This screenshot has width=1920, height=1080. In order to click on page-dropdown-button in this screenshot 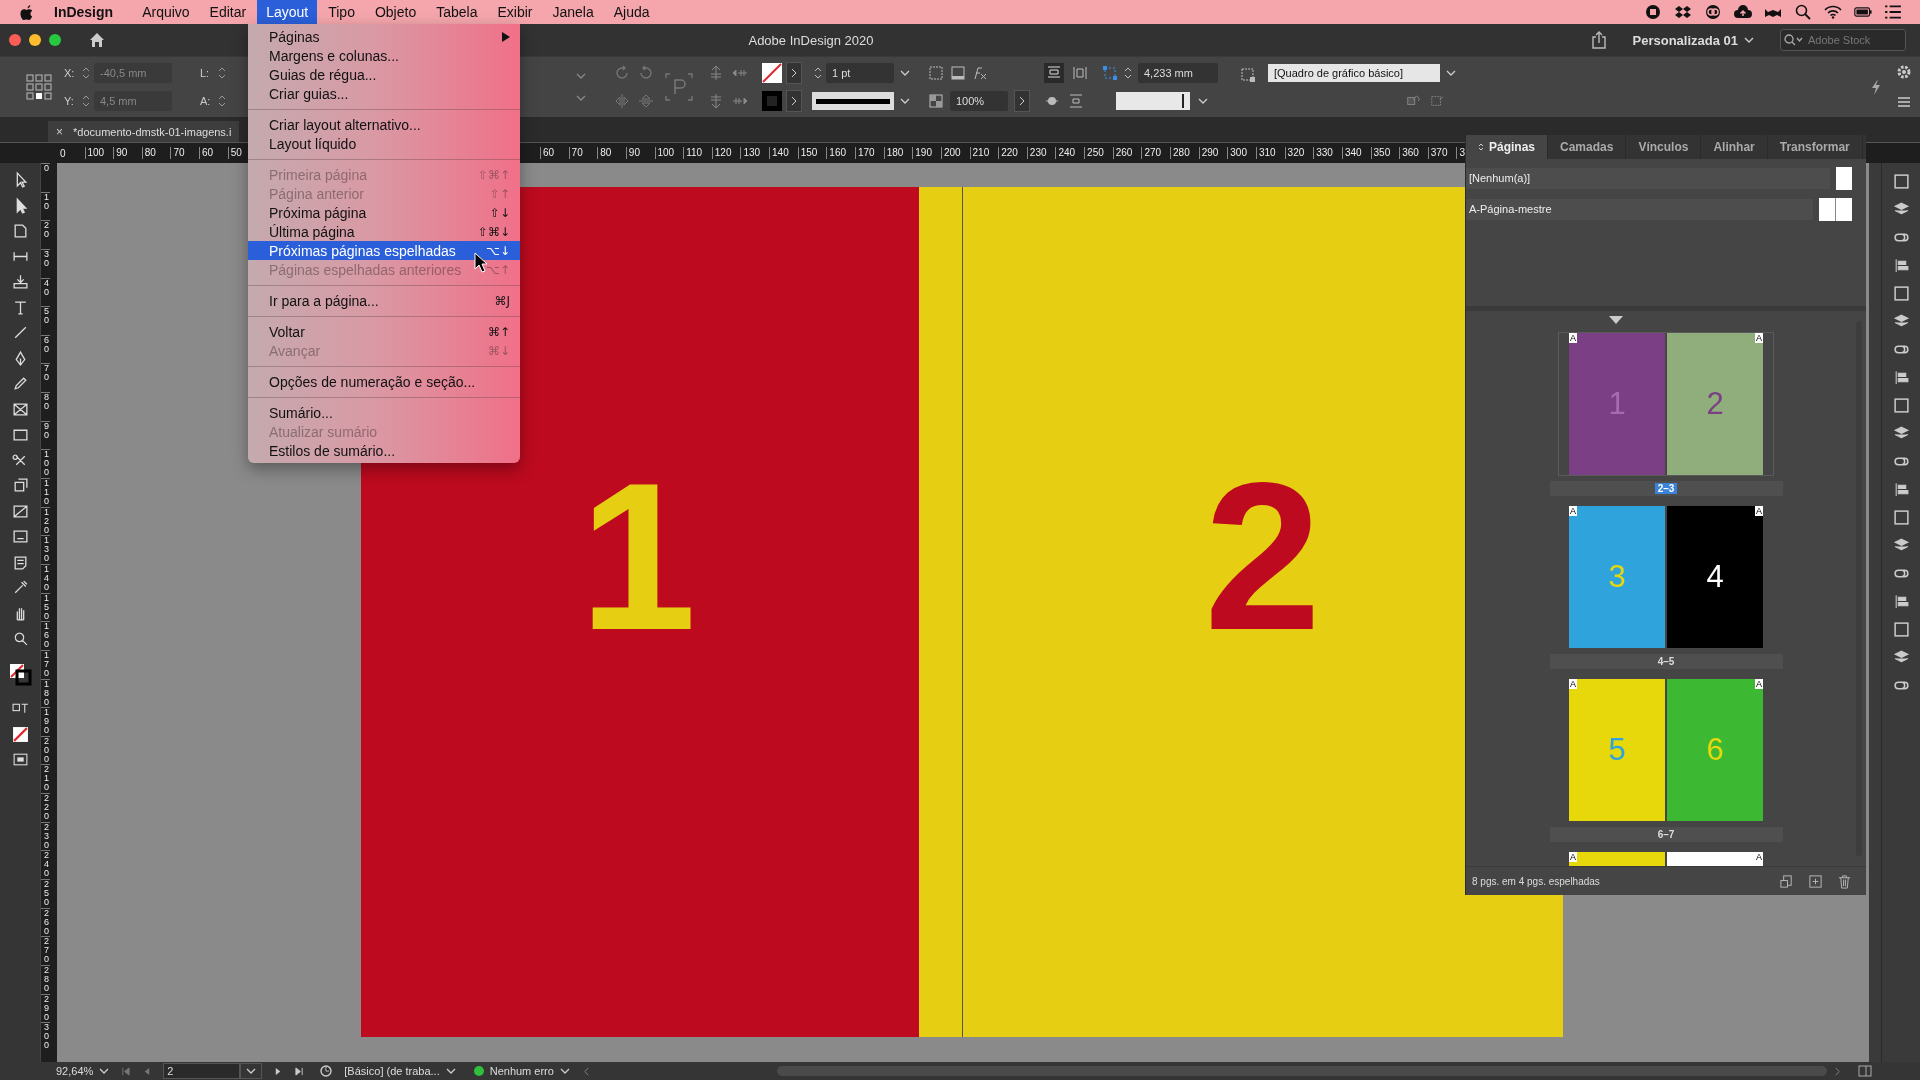, I will do `click(251, 1071)`.